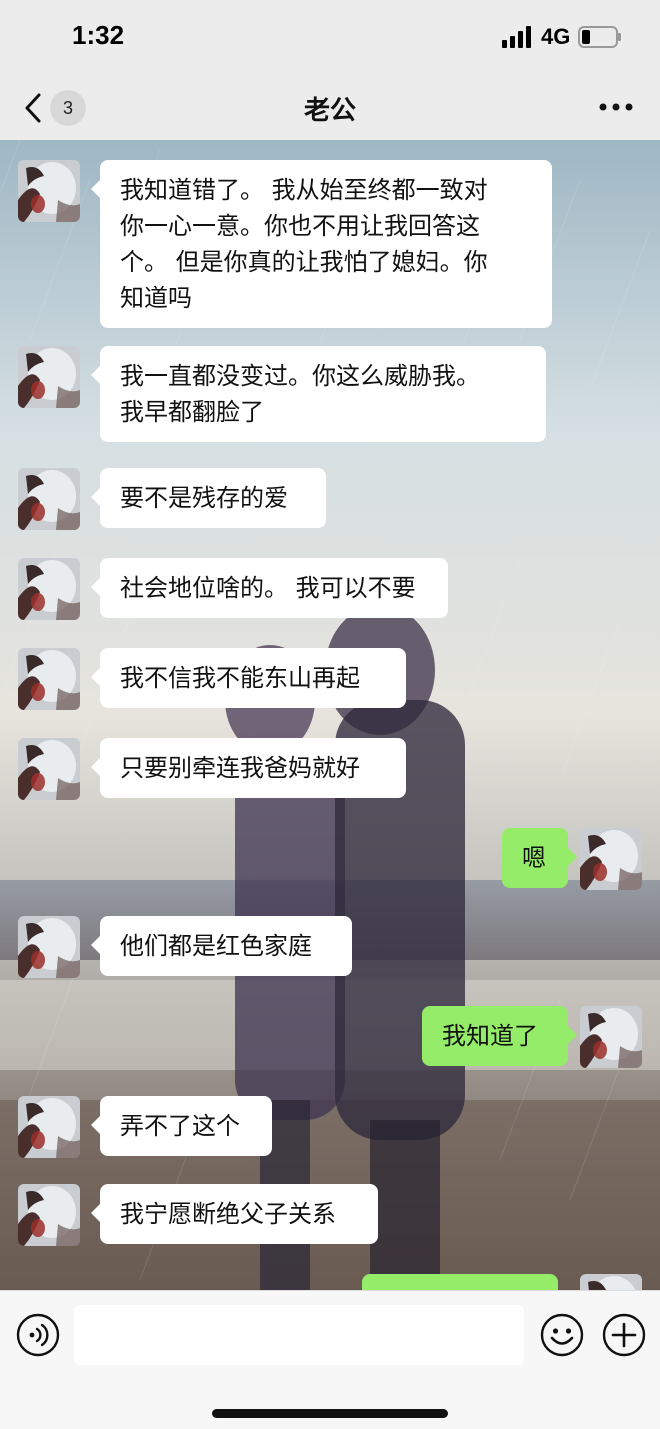 The height and width of the screenshot is (1429, 660). Describe the element at coordinates (216, 946) in the screenshot. I see `message-text-line: 他们都是红色家庭` at that location.